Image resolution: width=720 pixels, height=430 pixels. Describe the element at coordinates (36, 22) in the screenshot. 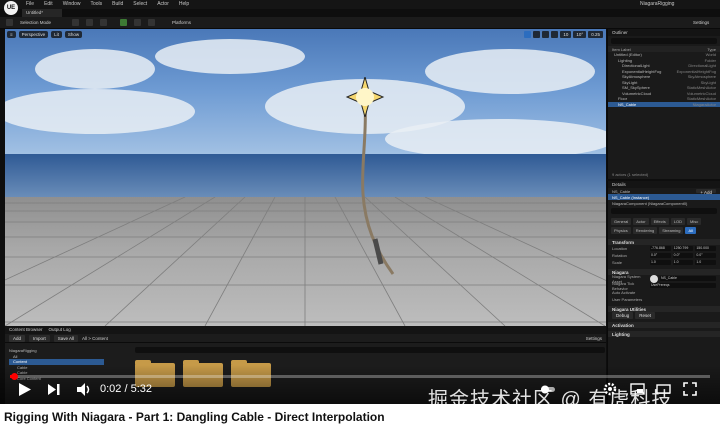

I see `selection-mode-dropdown: Selection Mode` at that location.